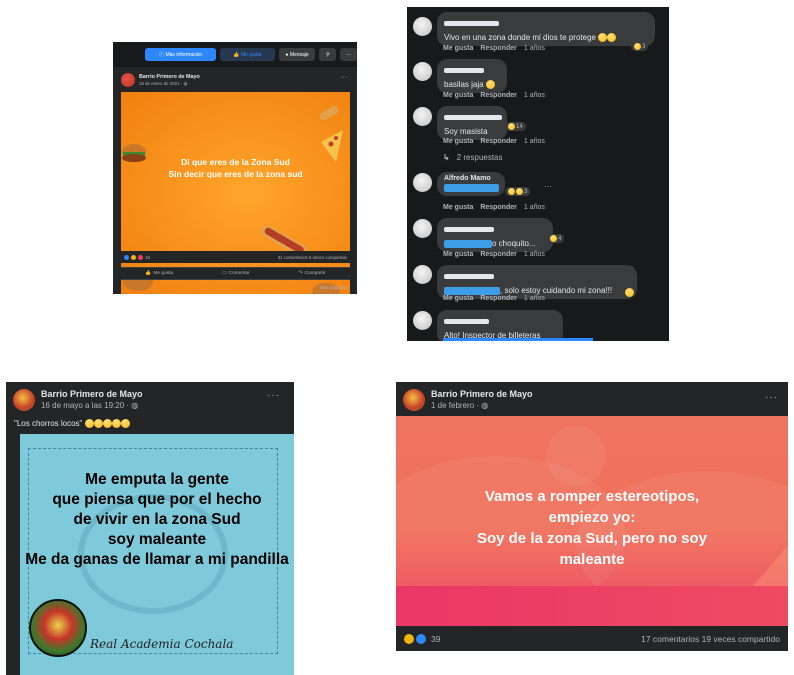 This screenshot has width=794, height=675. I want to click on more-options-icon: ···, so click(348, 54).